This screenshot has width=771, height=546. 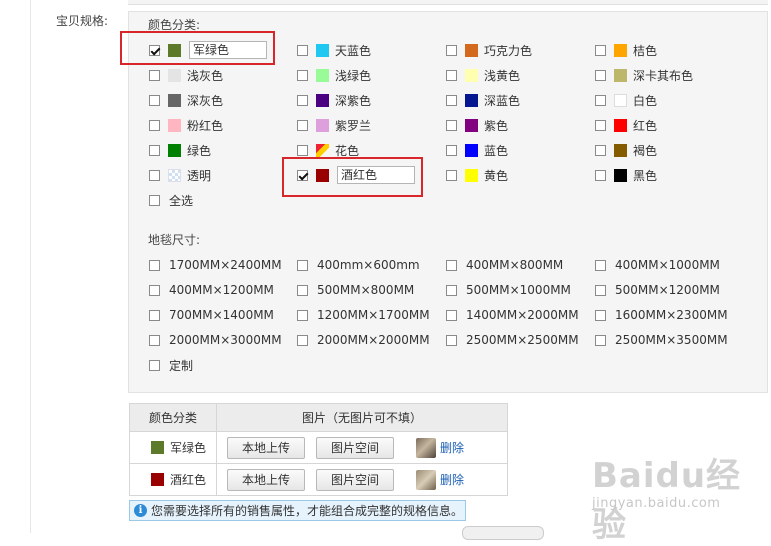 I want to click on color-option-1: 天蓝色, so click(x=334, y=50).